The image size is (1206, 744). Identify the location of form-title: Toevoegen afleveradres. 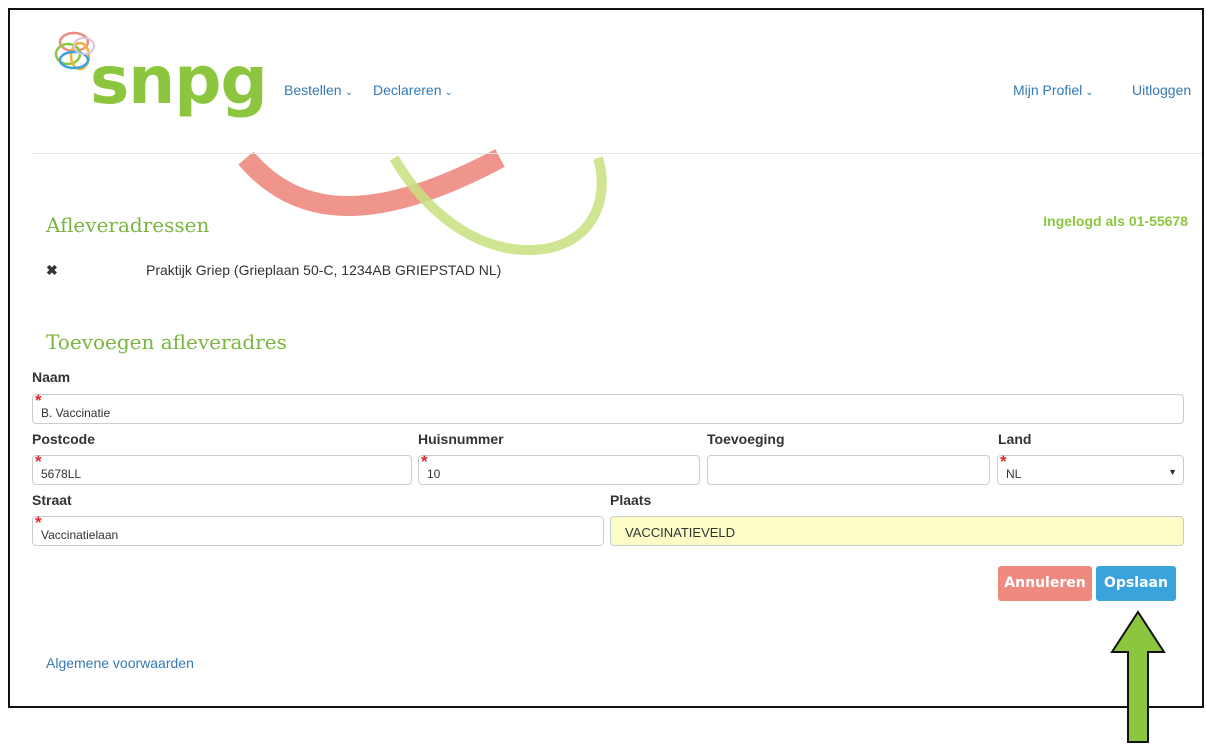
(166, 342).